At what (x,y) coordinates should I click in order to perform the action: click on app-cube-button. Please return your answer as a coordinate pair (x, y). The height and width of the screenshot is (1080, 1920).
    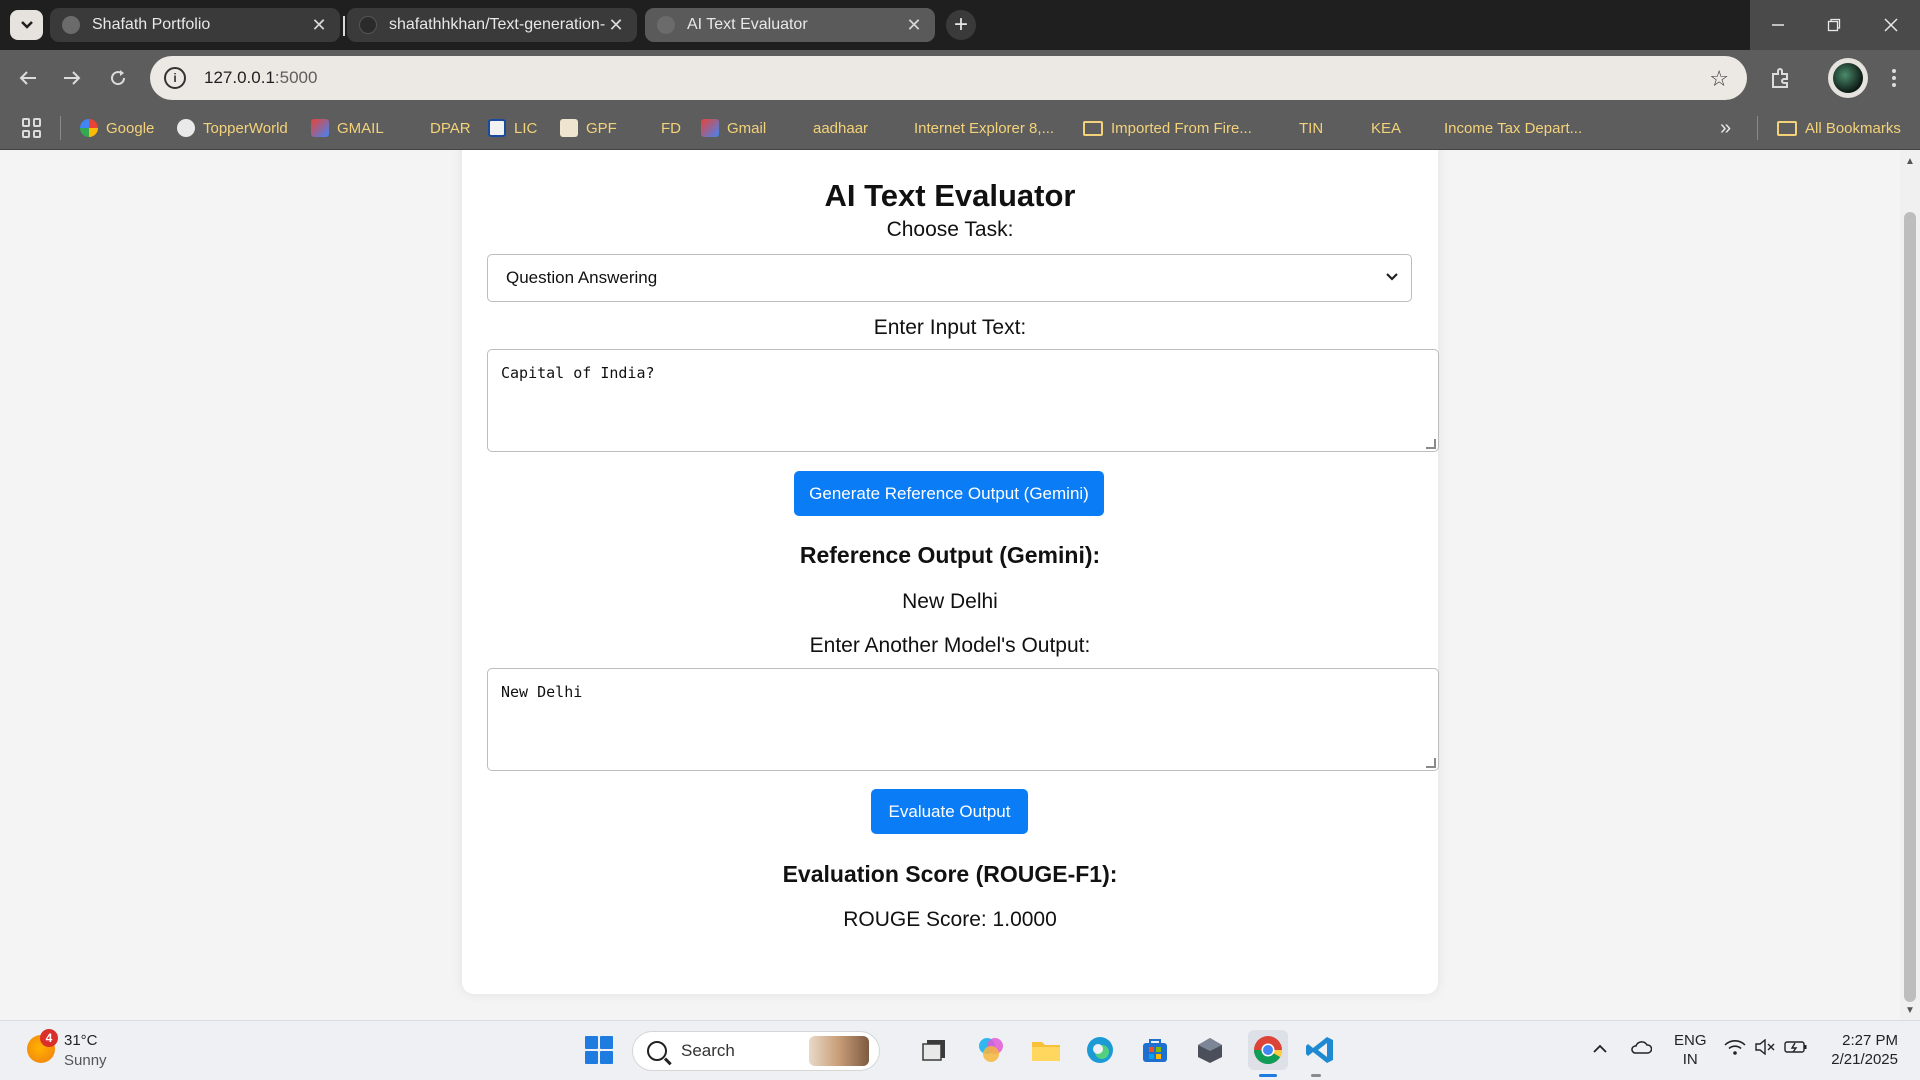
    Looking at the image, I should click on (1210, 1050).